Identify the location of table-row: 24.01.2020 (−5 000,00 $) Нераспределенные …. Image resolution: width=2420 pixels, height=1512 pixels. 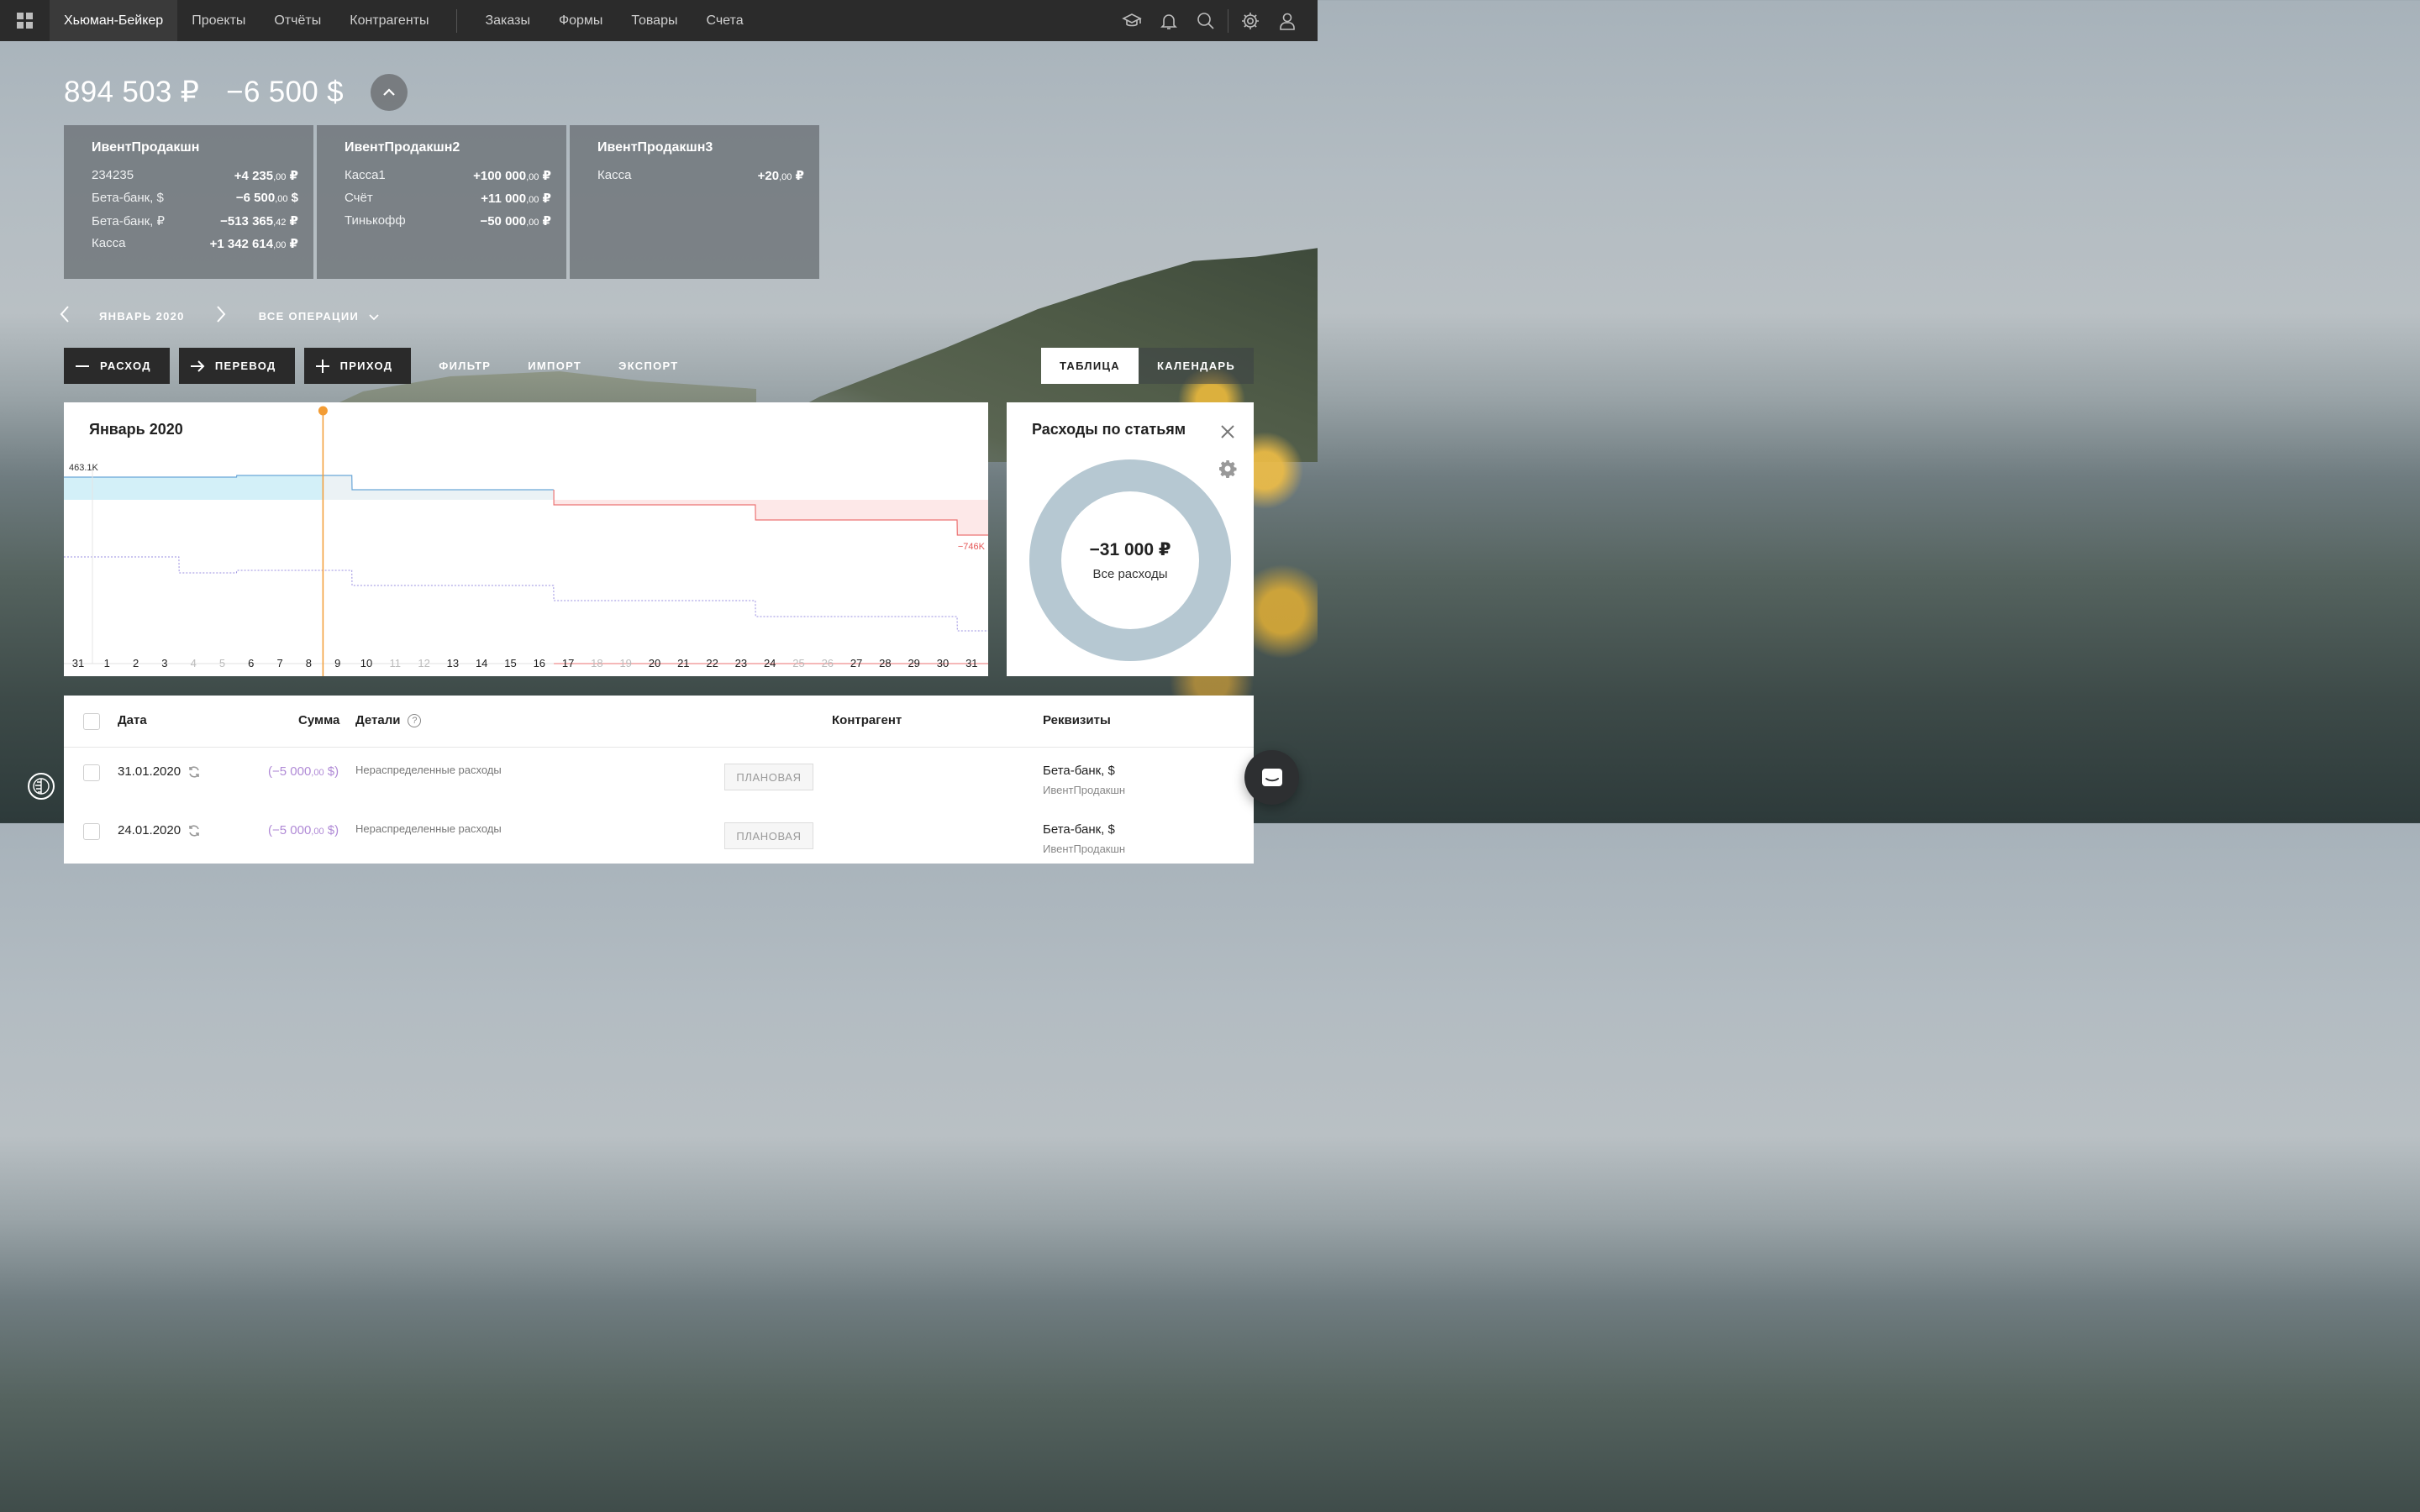
(659, 835).